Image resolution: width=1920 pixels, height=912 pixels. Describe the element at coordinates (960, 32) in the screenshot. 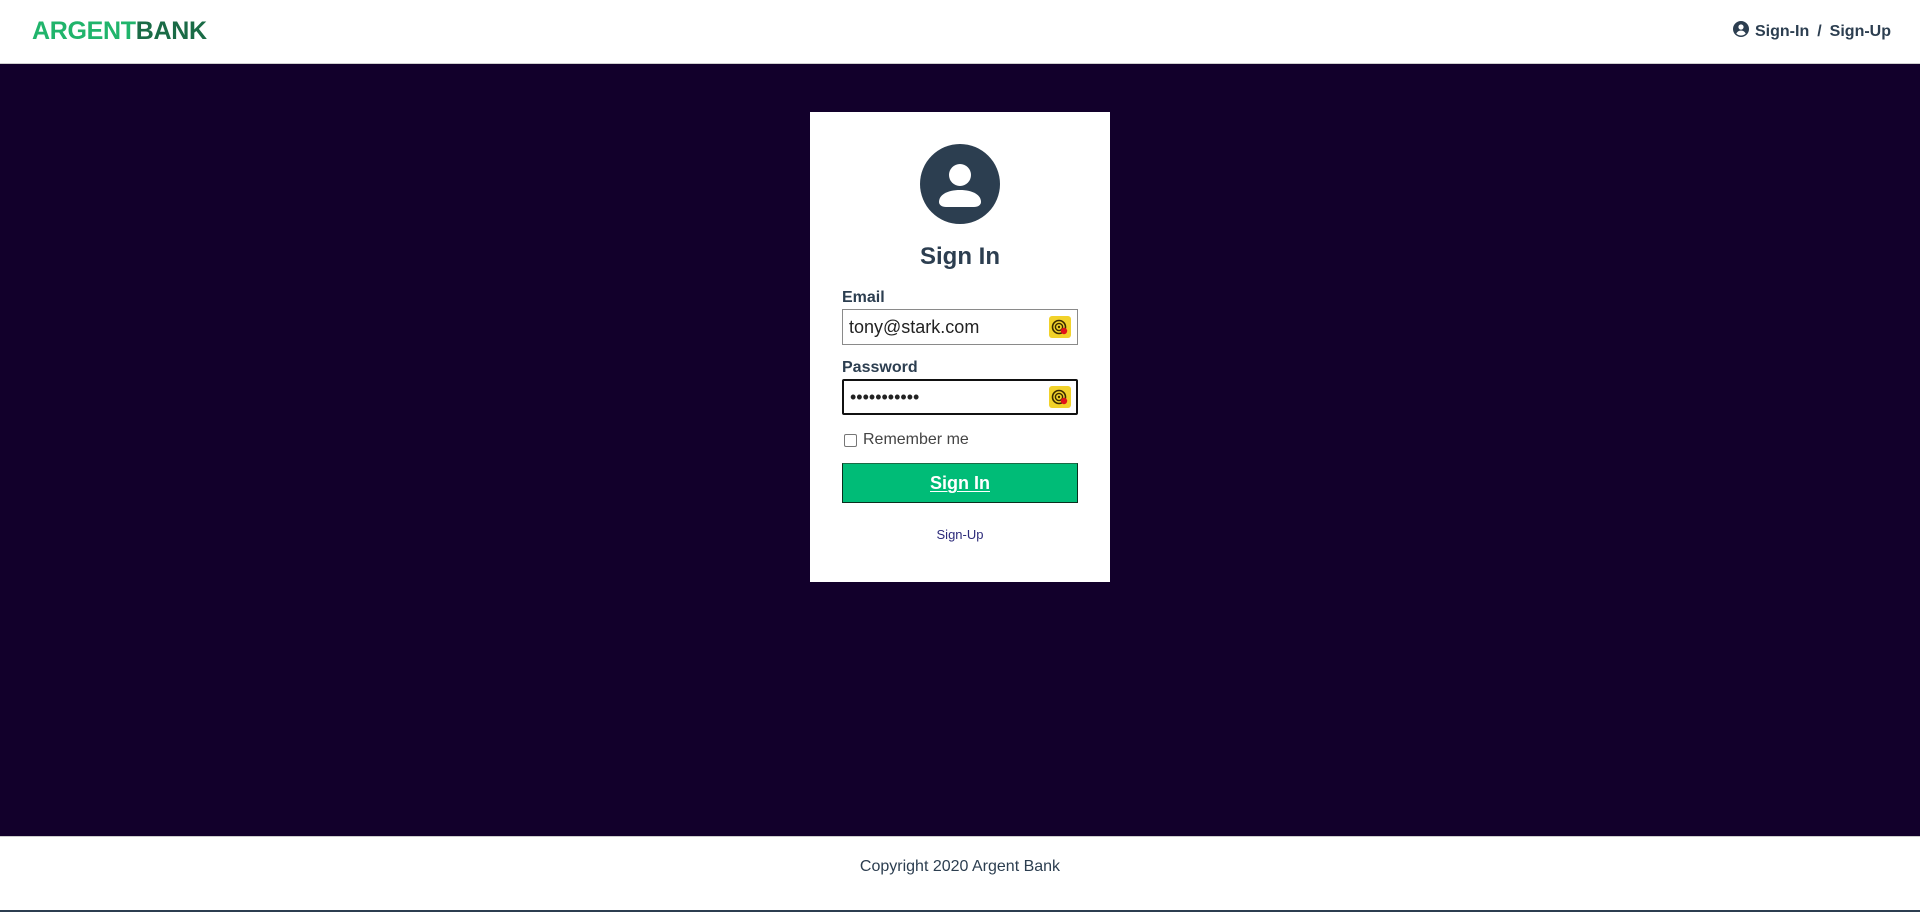

I see `top-navbar: ARGENT BANK Sign-In / Sign-Up` at that location.